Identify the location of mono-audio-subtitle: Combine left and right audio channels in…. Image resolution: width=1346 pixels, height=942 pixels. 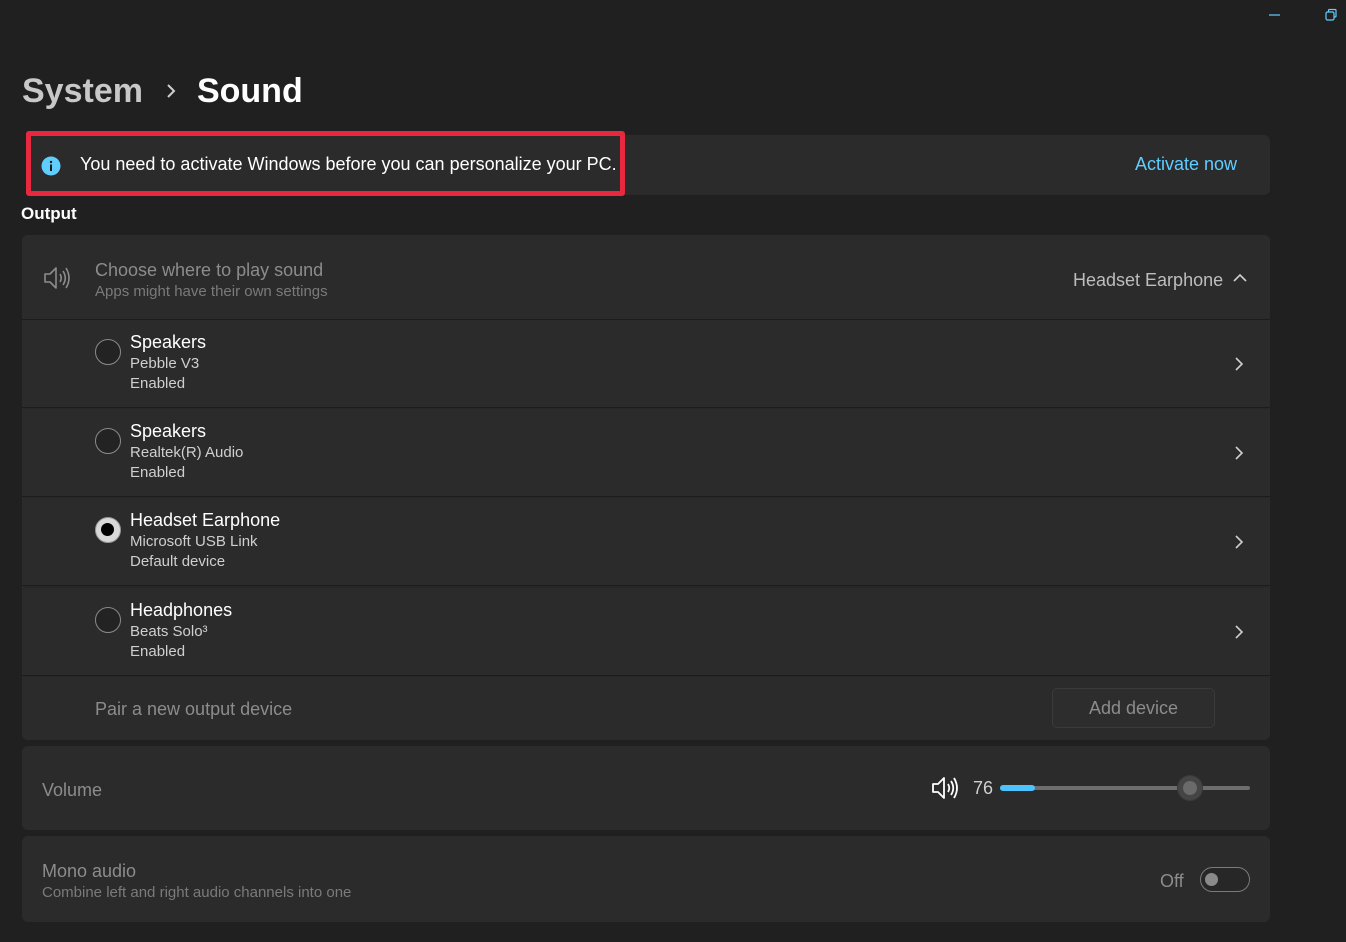
(197, 892).